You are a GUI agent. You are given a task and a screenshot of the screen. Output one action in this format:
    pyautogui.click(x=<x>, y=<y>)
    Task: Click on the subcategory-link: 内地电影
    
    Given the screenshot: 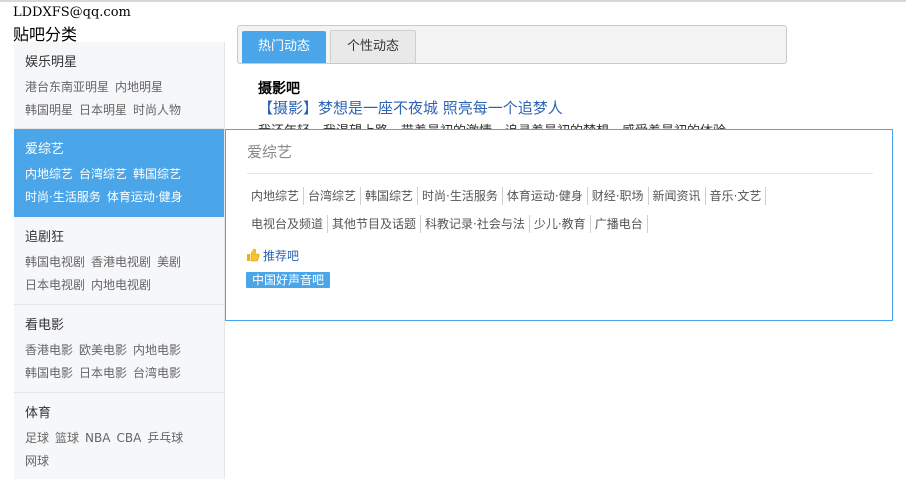 What is the action you would take?
    pyautogui.click(x=157, y=350)
    